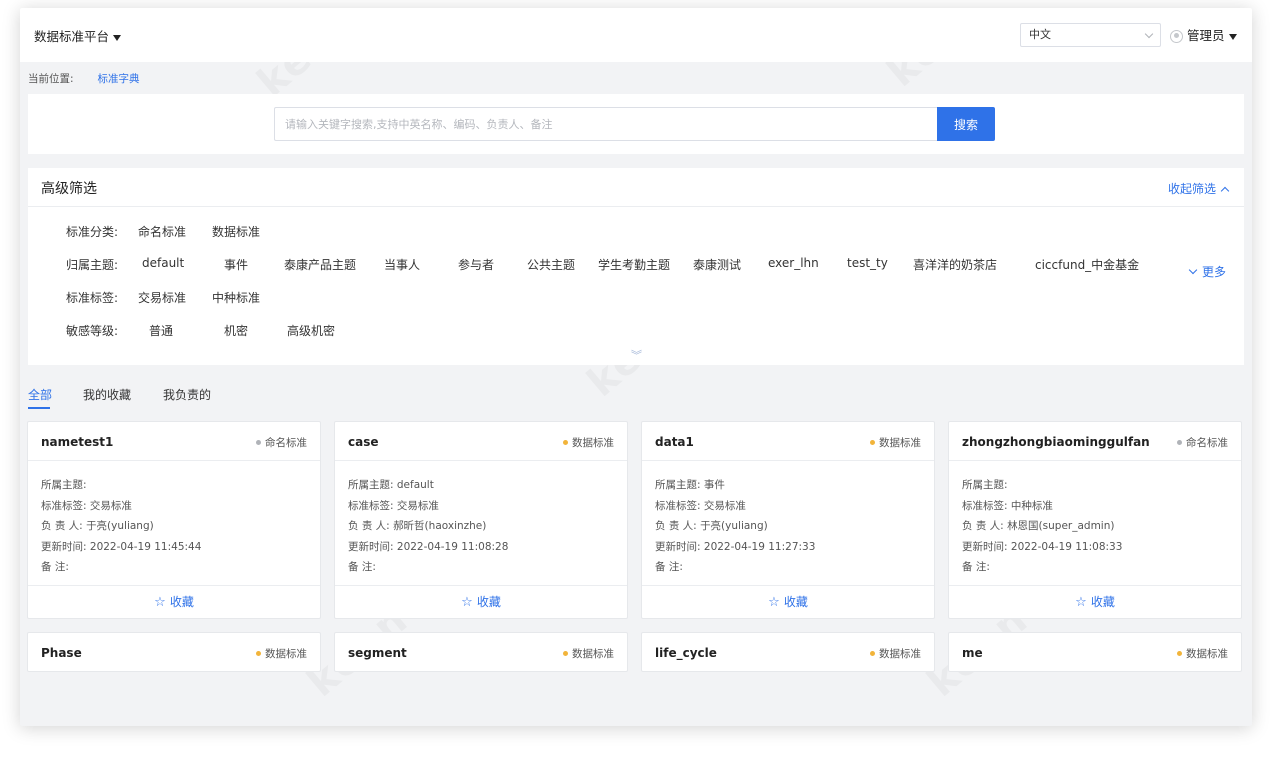 The height and width of the screenshot is (760, 1272). Describe the element at coordinates (1087, 264) in the screenshot. I see `filter-option: ciccfund_中金基金` at that location.